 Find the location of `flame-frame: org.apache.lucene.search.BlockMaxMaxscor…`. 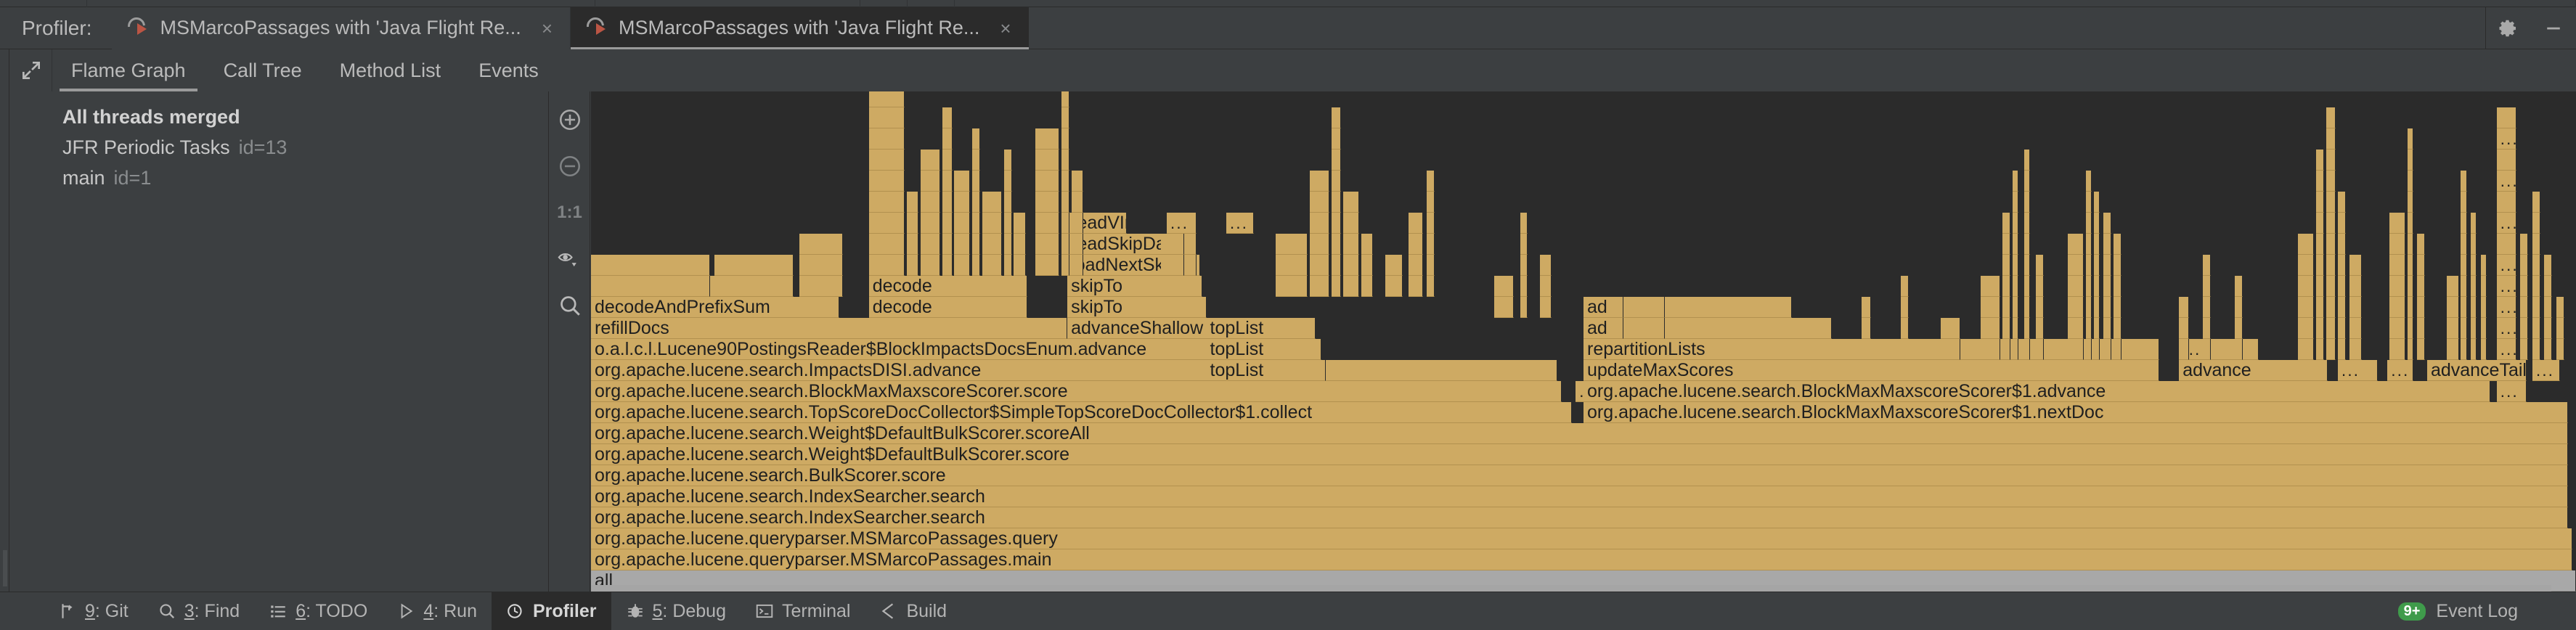

flame-frame: org.apache.lucene.search.BlockMaxMaxscor… is located at coordinates (2037, 391).